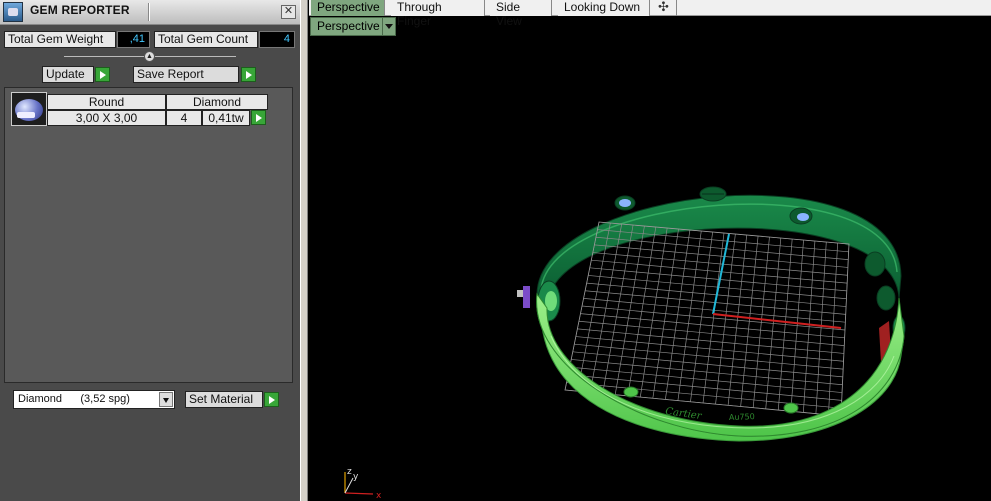 The width and height of the screenshot is (991, 501). What do you see at coordinates (304, 250) in the screenshot?
I see `panel-splitter` at bounding box center [304, 250].